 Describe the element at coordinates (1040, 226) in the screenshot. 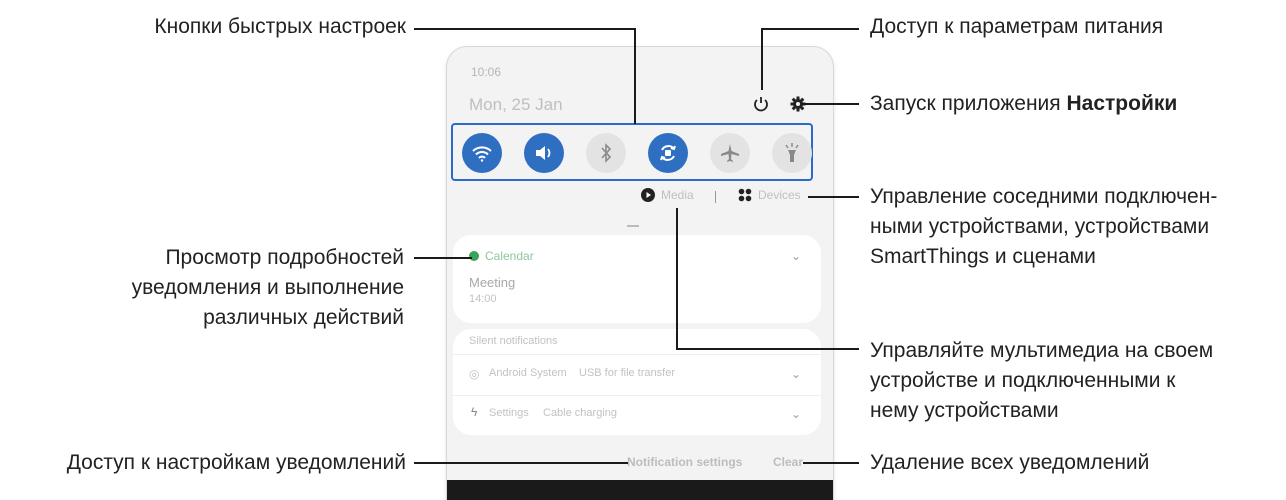

I see `callout-devices-line2: ными устройствами, устройствами` at that location.